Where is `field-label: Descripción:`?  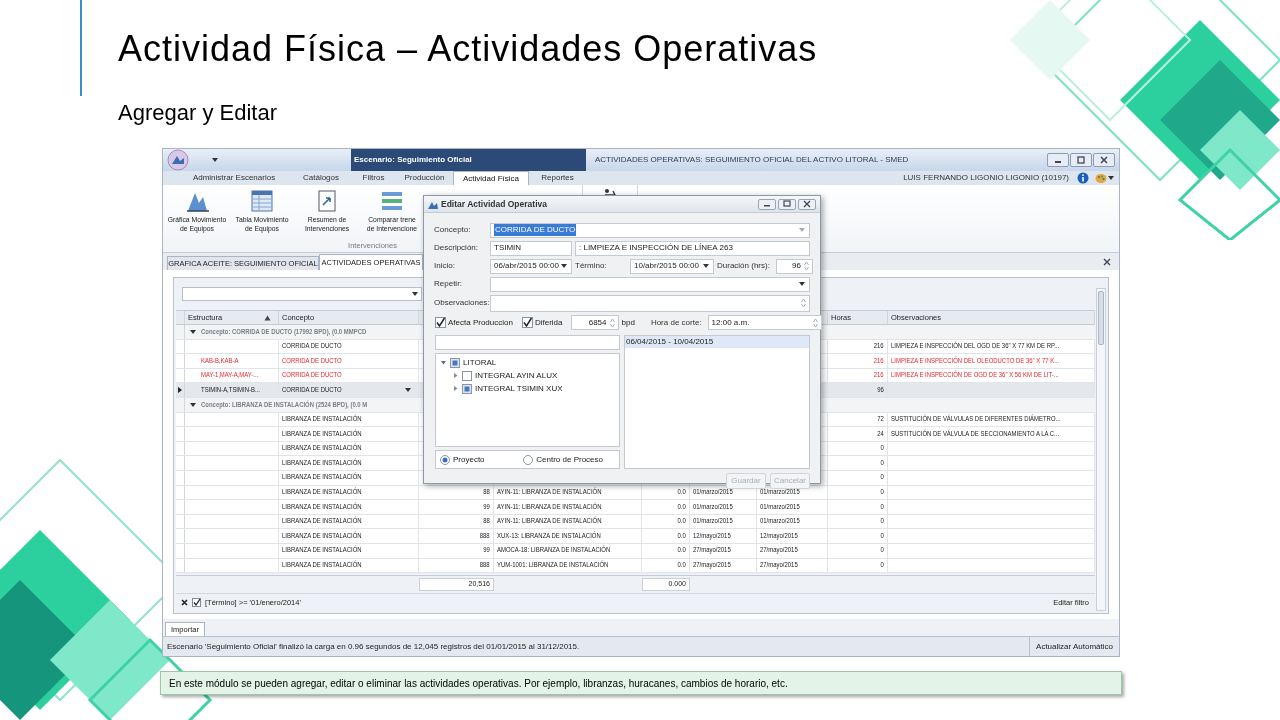
field-label: Descripción: is located at coordinates (456, 248).